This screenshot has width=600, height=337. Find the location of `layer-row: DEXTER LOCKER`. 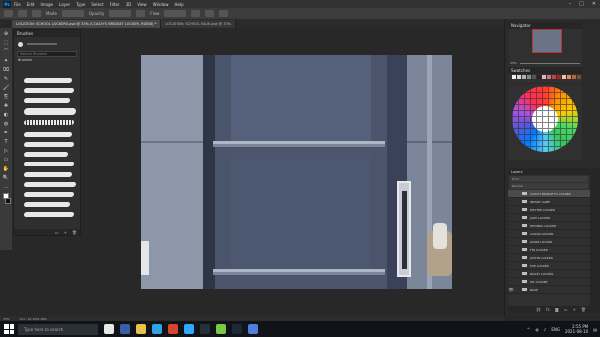

layer-row: DEXTER LOCKER is located at coordinates (549, 210).